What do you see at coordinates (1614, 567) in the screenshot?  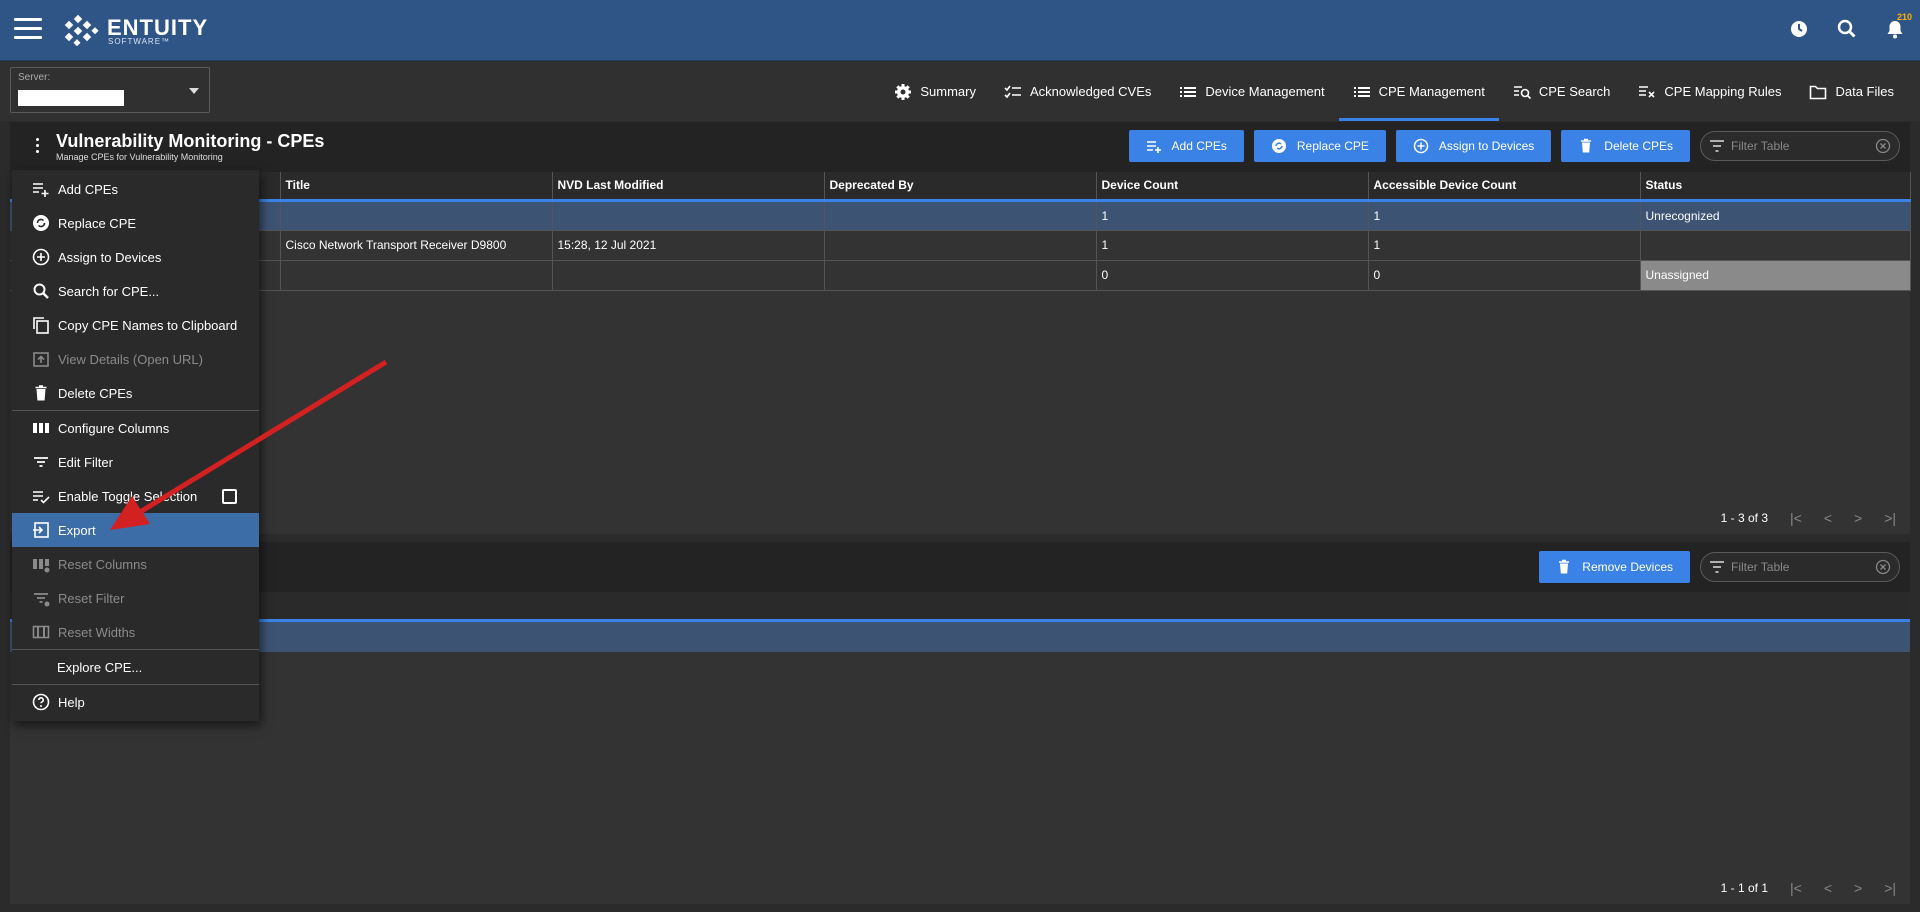 I see `remove-devices-button: Remove Devices` at bounding box center [1614, 567].